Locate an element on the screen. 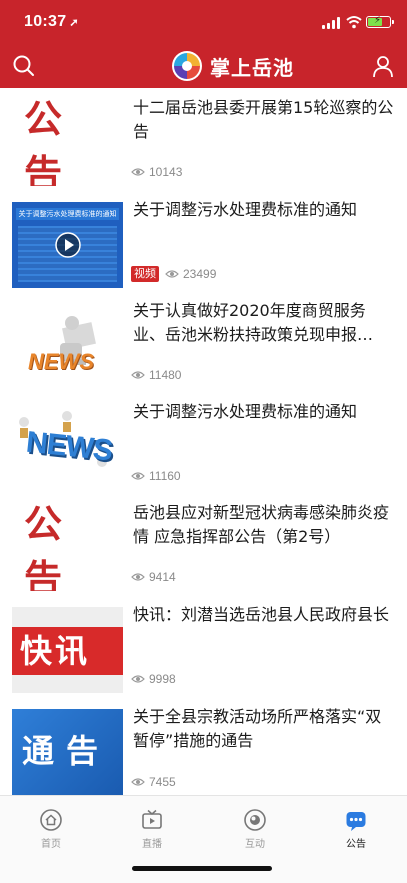 The image size is (407, 883). news-item: 公告 十二届岳池县委开展第15轮巡察的公告 10143 is located at coordinates (203, 139).